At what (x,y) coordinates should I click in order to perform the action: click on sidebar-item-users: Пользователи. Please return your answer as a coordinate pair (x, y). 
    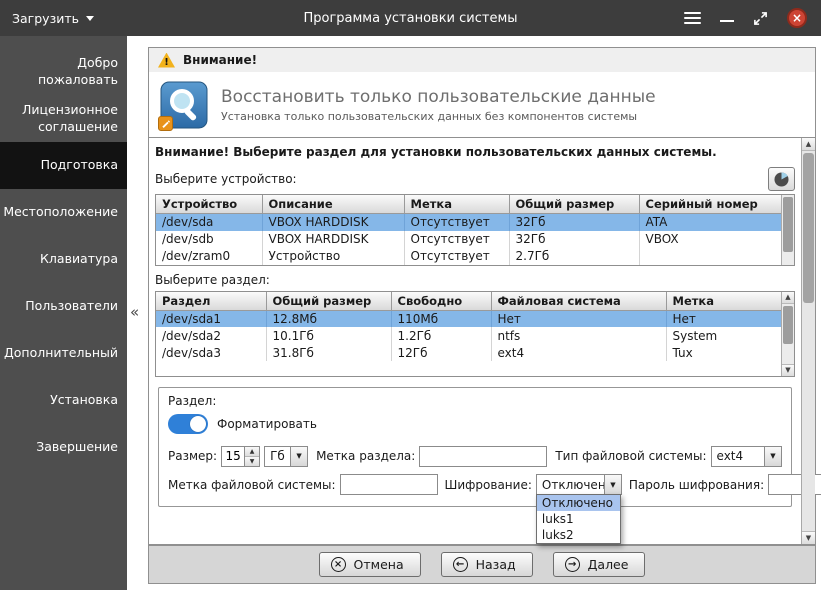
    Looking at the image, I should click on (63, 306).